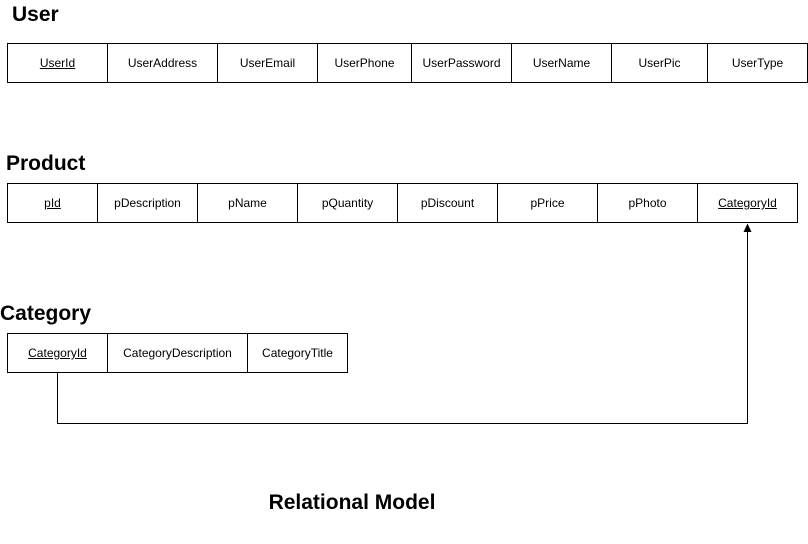  What do you see at coordinates (352, 502) in the screenshot?
I see `diagram-caption: Relational Model` at bounding box center [352, 502].